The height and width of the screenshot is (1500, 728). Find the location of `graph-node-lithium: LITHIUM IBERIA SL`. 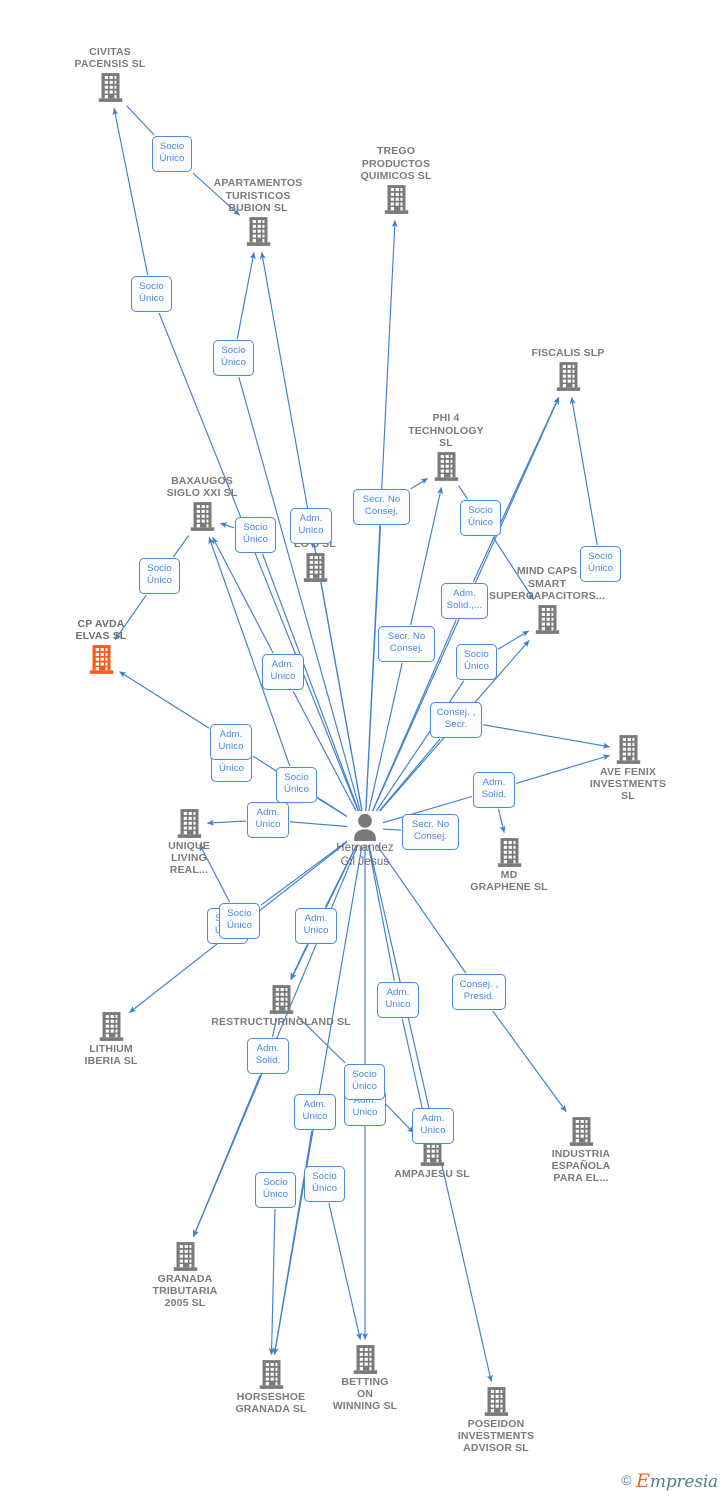

graph-node-lithium: LITHIUM IBERIA SL is located at coordinates (111, 1039).